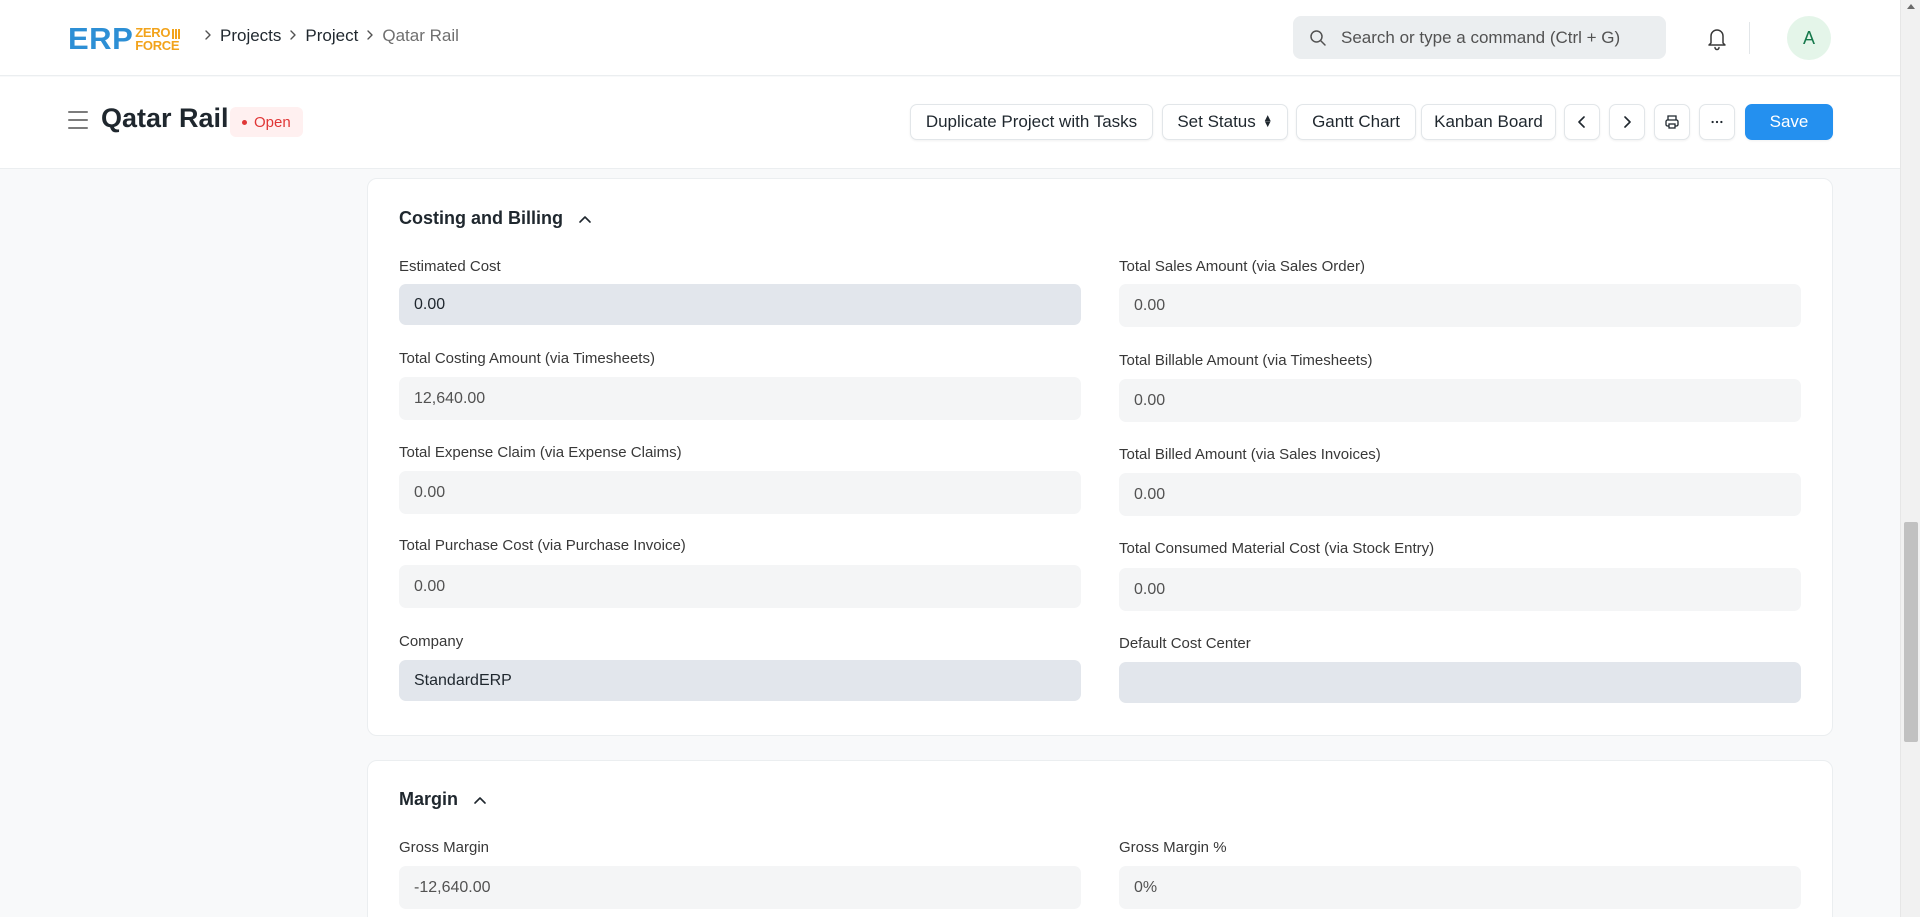 The width and height of the screenshot is (1920, 917). I want to click on status-badge: Open, so click(266, 122).